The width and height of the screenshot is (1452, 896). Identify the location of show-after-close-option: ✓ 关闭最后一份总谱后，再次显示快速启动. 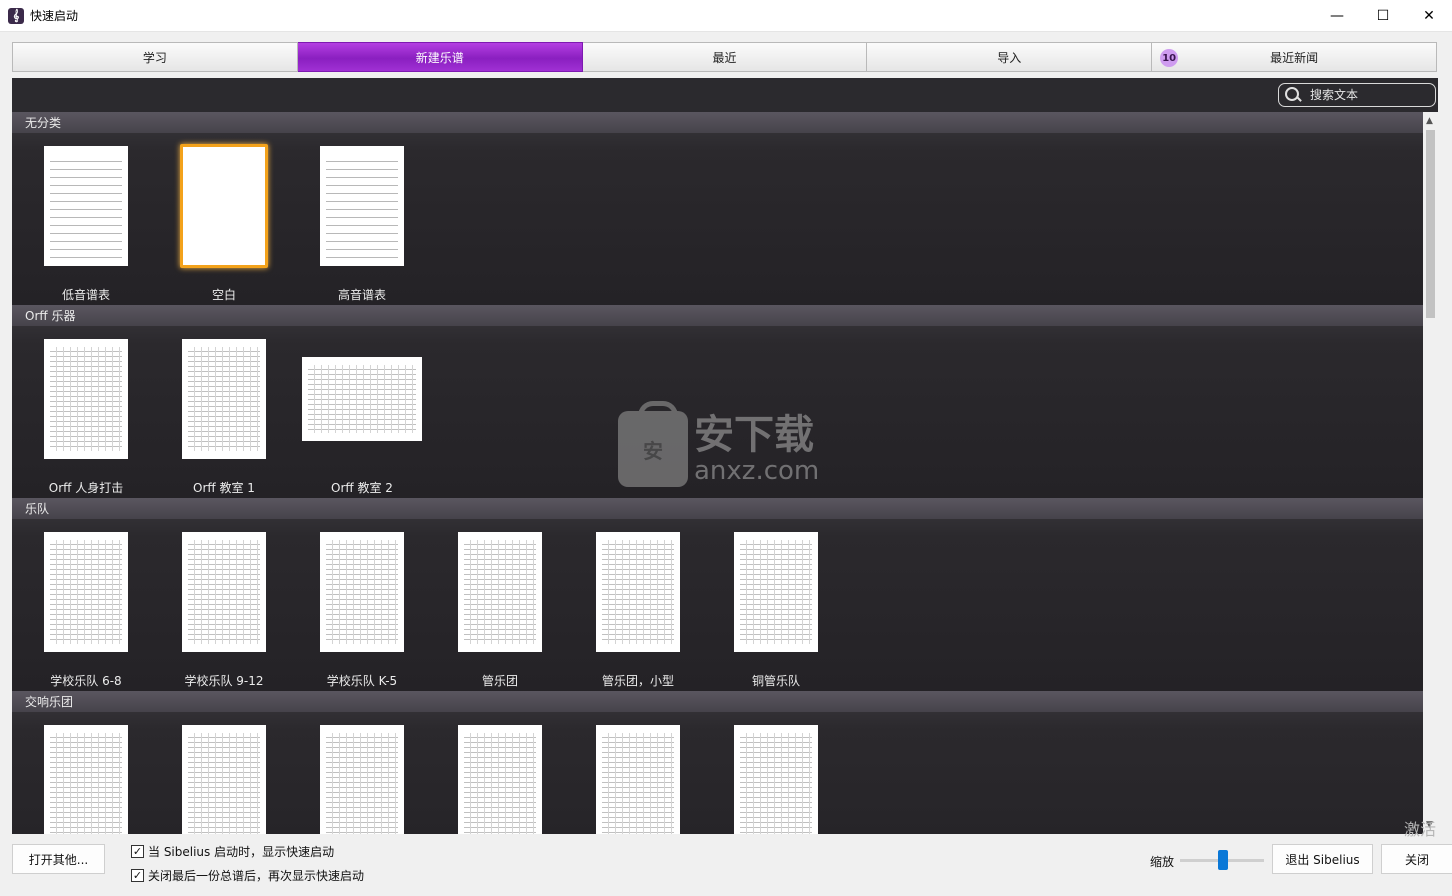
(247, 875).